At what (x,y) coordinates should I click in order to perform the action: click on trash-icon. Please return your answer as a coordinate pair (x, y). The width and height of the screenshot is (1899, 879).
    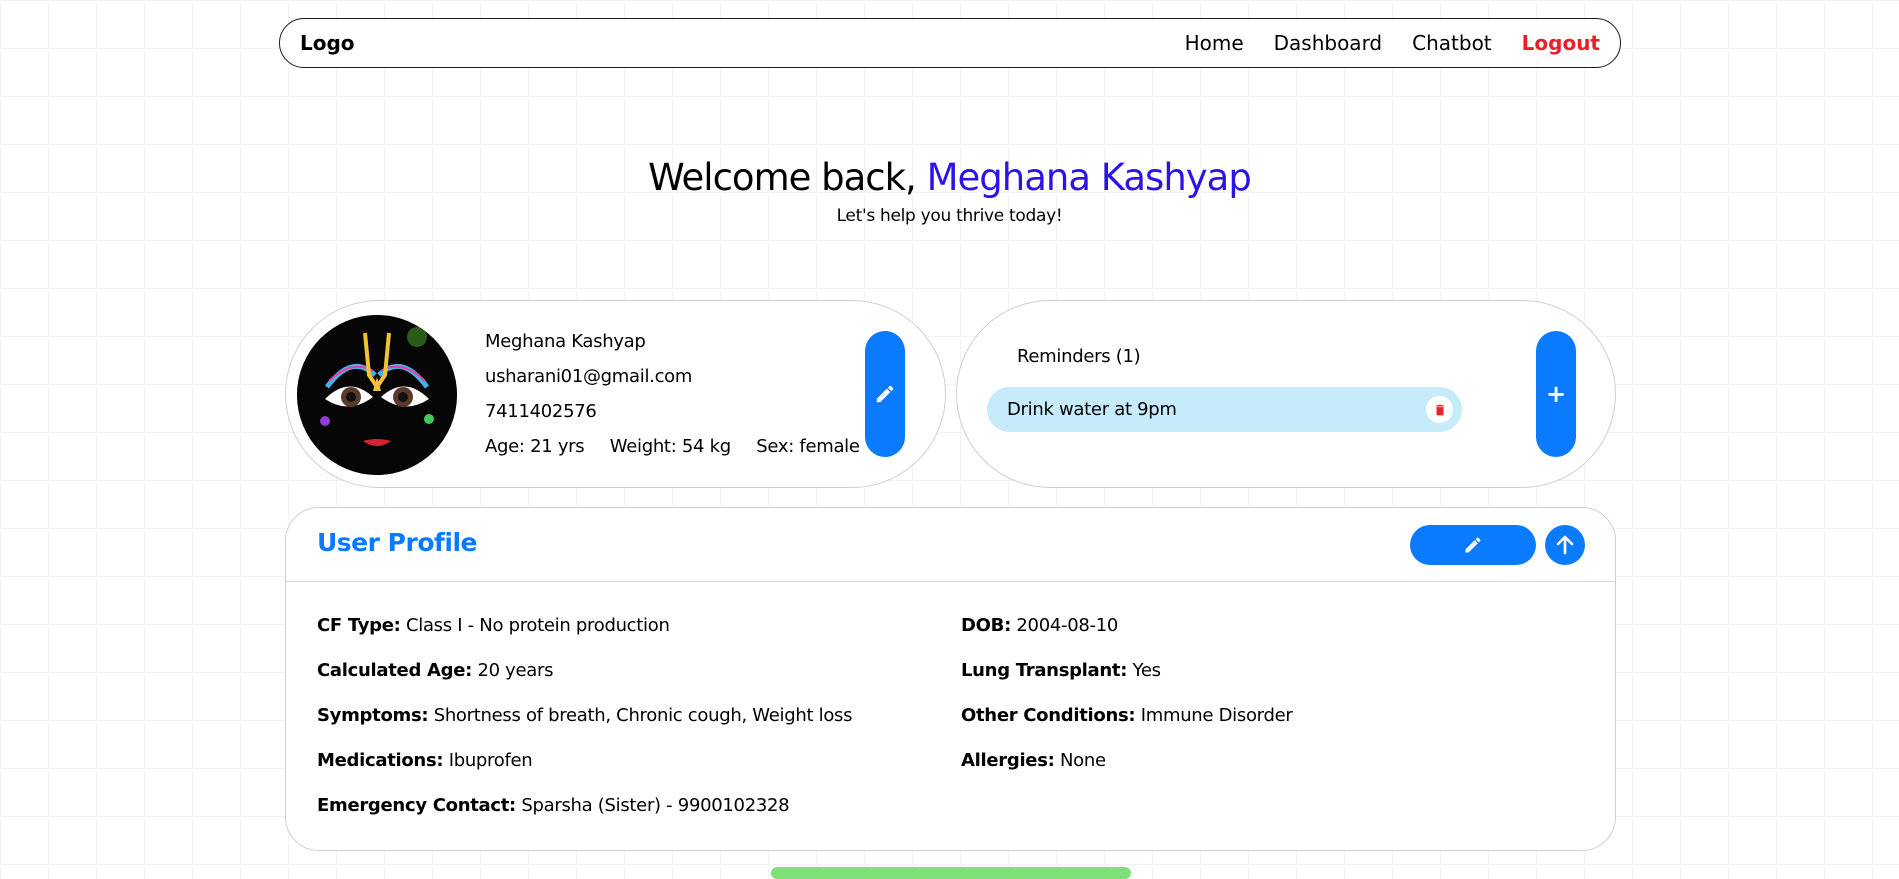
    Looking at the image, I should click on (1439, 409).